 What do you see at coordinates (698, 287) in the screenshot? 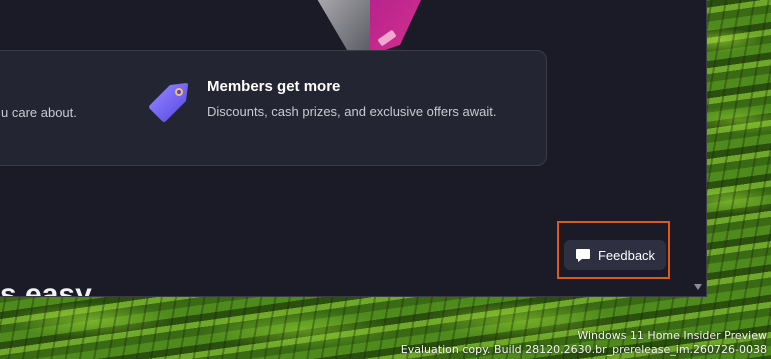
I see `scroll-down-arrow-icon` at bounding box center [698, 287].